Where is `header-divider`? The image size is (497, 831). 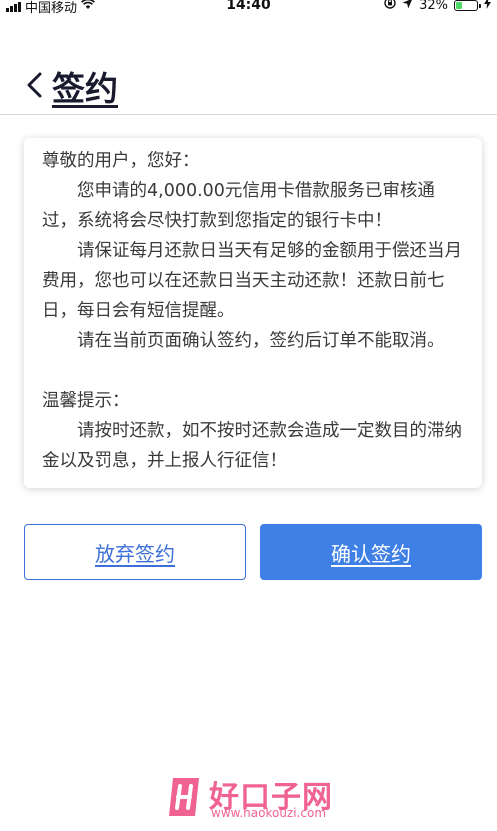
header-divider is located at coordinates (248, 114).